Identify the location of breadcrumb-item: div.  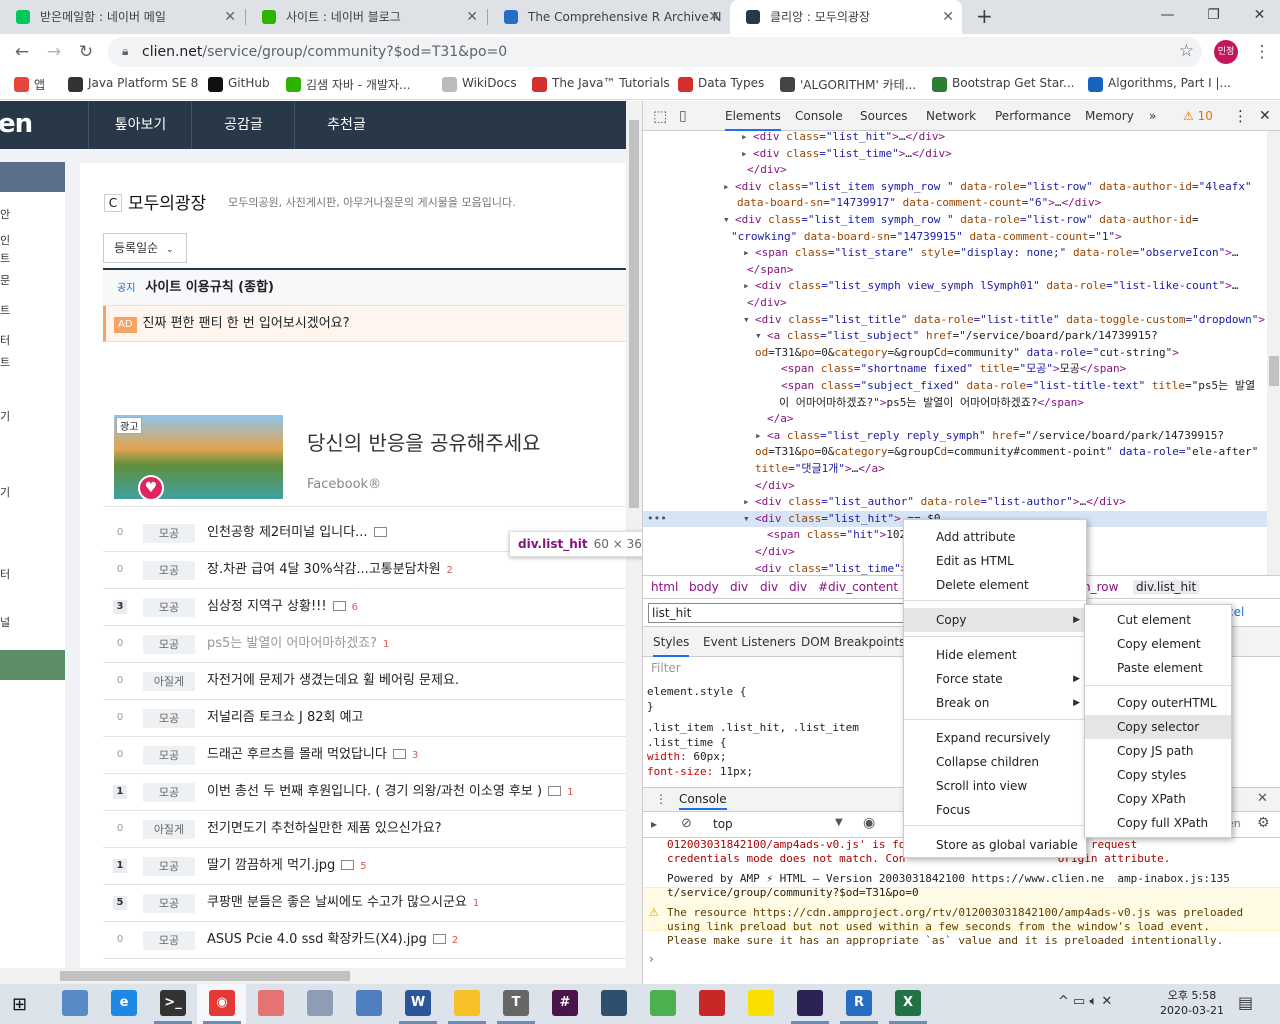
(798, 587).